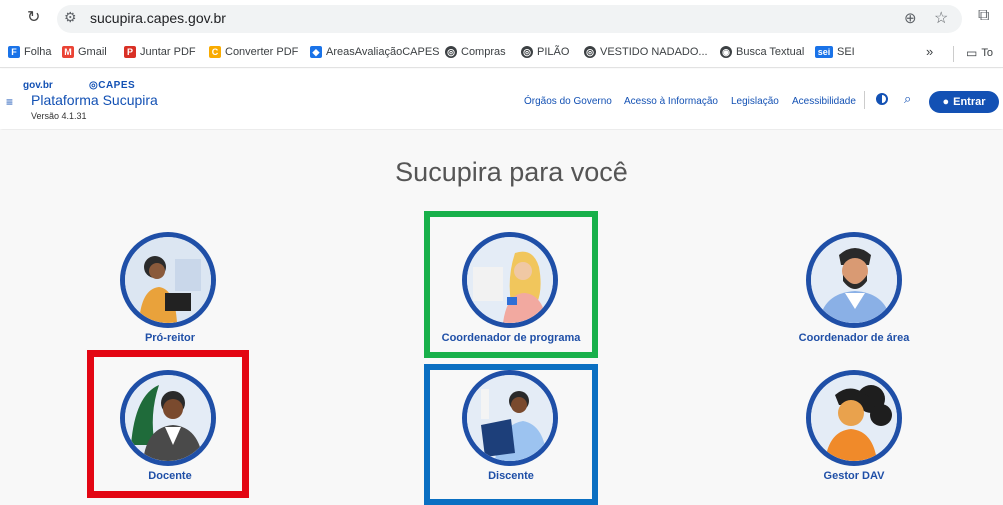 The height and width of the screenshot is (505, 1003). I want to click on site-info-icon: ⚙, so click(70, 17).